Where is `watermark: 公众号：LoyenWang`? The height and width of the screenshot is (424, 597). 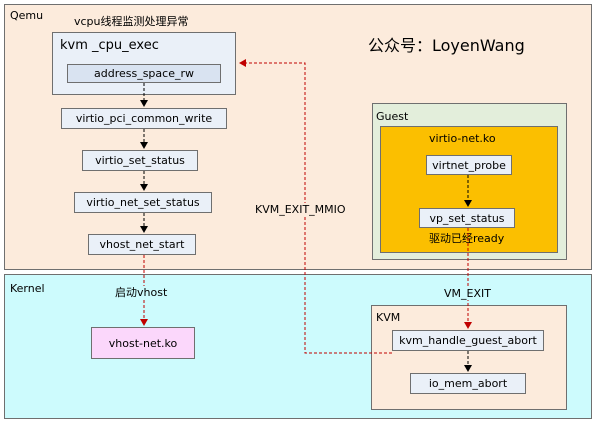
watermark: 公众号：LoyenWang is located at coordinates (446, 45).